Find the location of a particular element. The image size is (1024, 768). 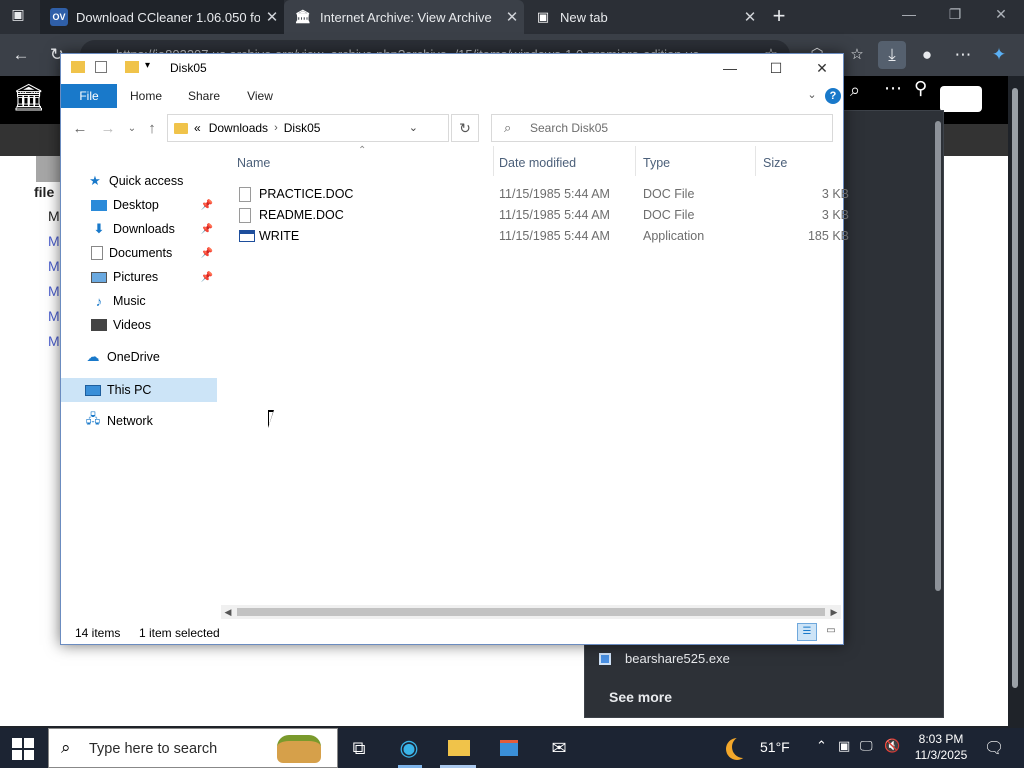

start-windows-icon is located at coordinates (23, 749).